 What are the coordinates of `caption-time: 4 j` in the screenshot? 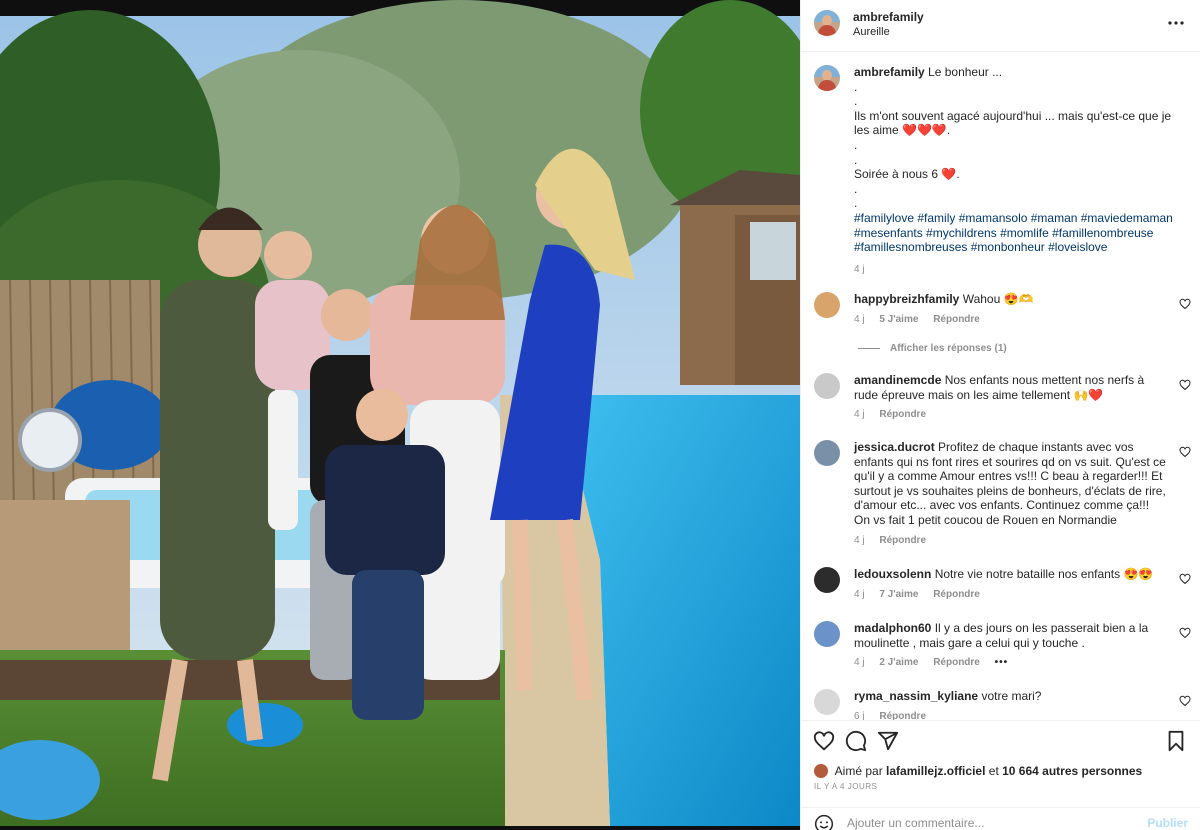 It's located at (859, 269).